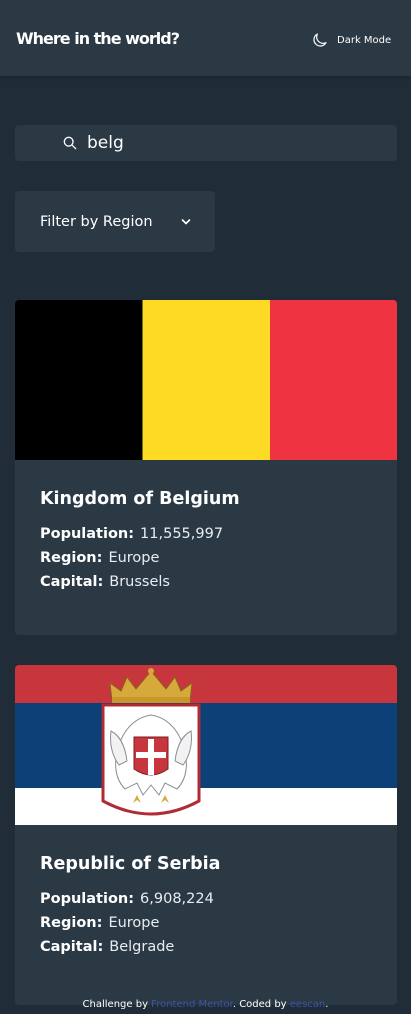 This screenshot has width=411, height=1014. Describe the element at coordinates (177, 899) in the screenshot. I see `population-value: 6,908,224` at that location.